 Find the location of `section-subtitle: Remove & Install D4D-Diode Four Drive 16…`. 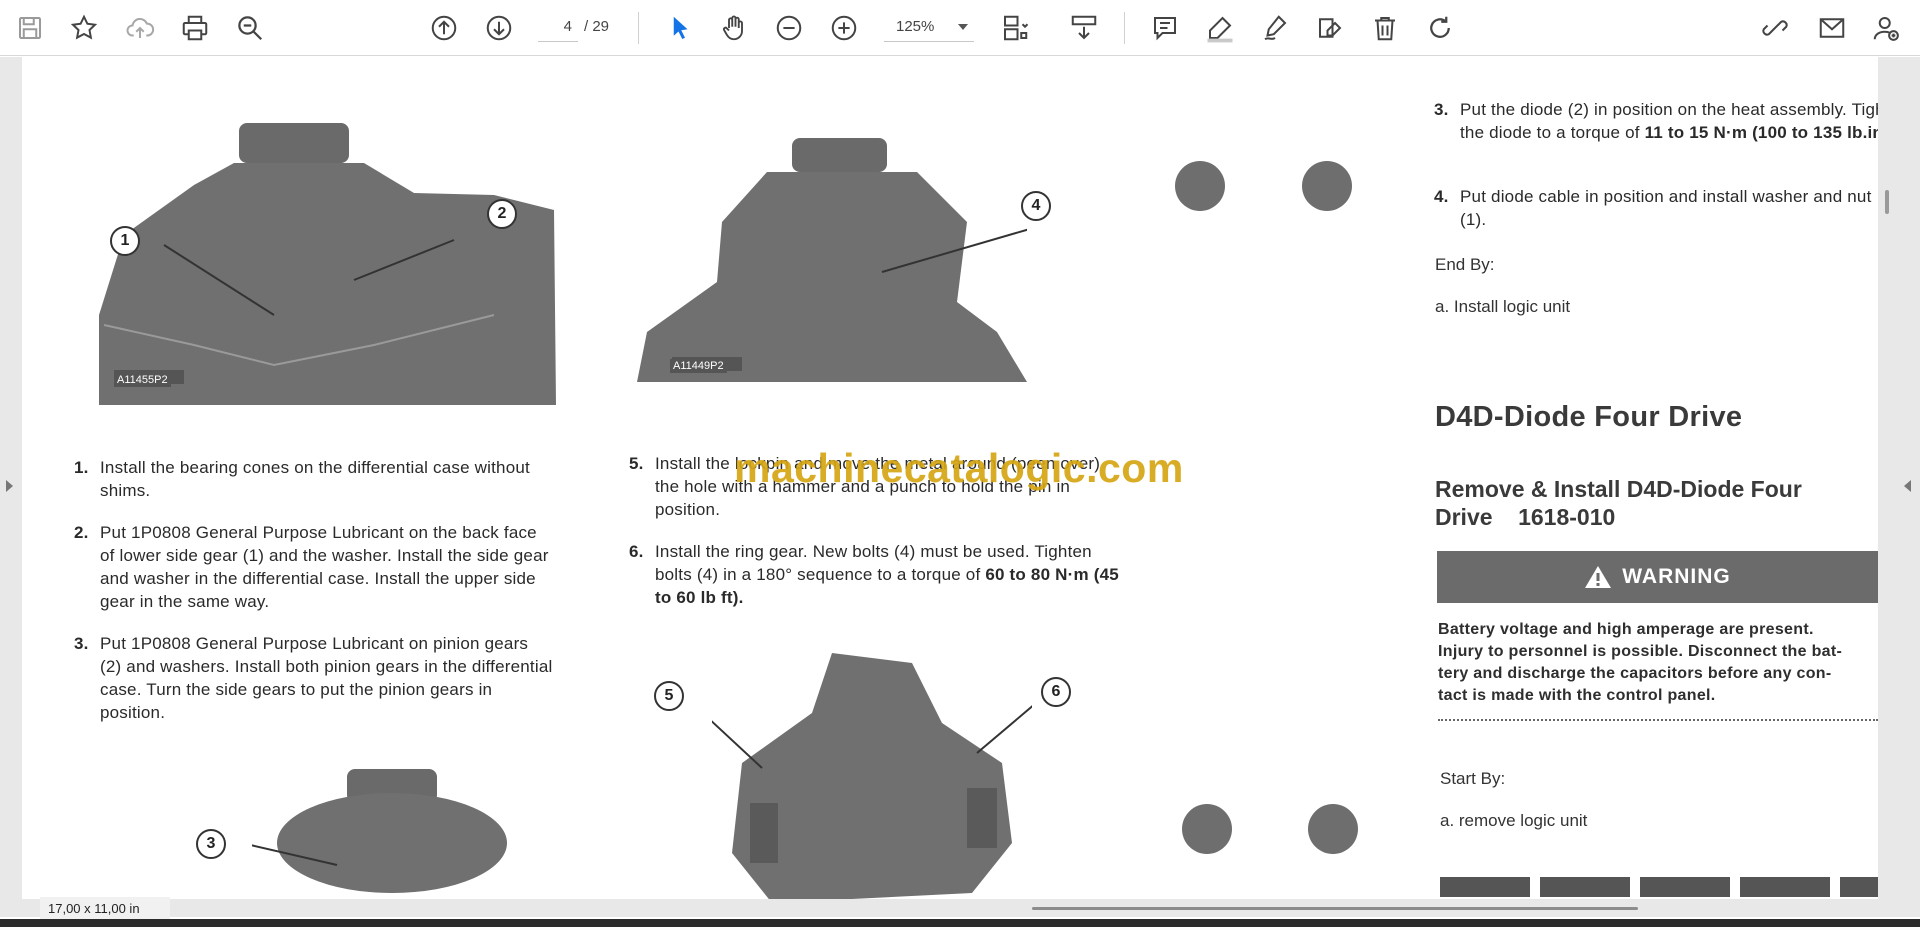

section-subtitle: Remove & Install D4D-Diode Four Drive 16… is located at coordinates (1618, 503).